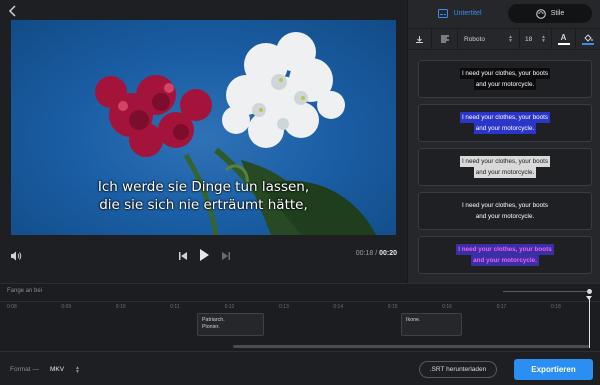 The height and width of the screenshot is (385, 600). I want to click on text-color-letter: A, so click(563, 37).